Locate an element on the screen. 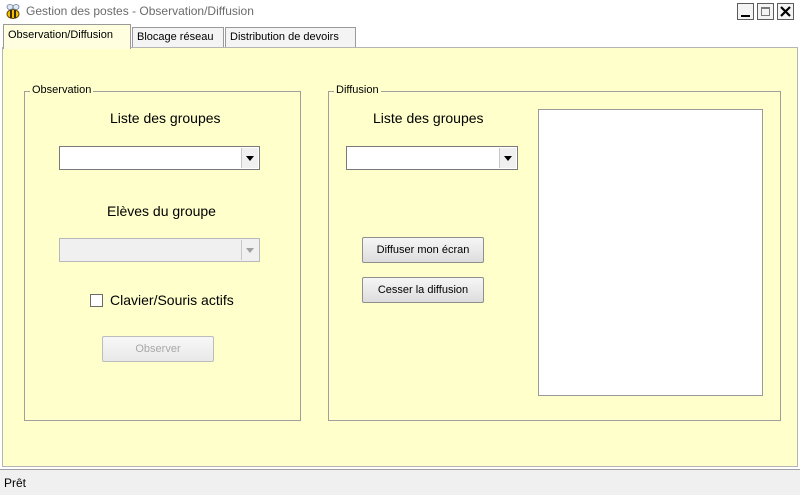 The image size is (800, 495). observation-groups-select is located at coordinates (159, 158).